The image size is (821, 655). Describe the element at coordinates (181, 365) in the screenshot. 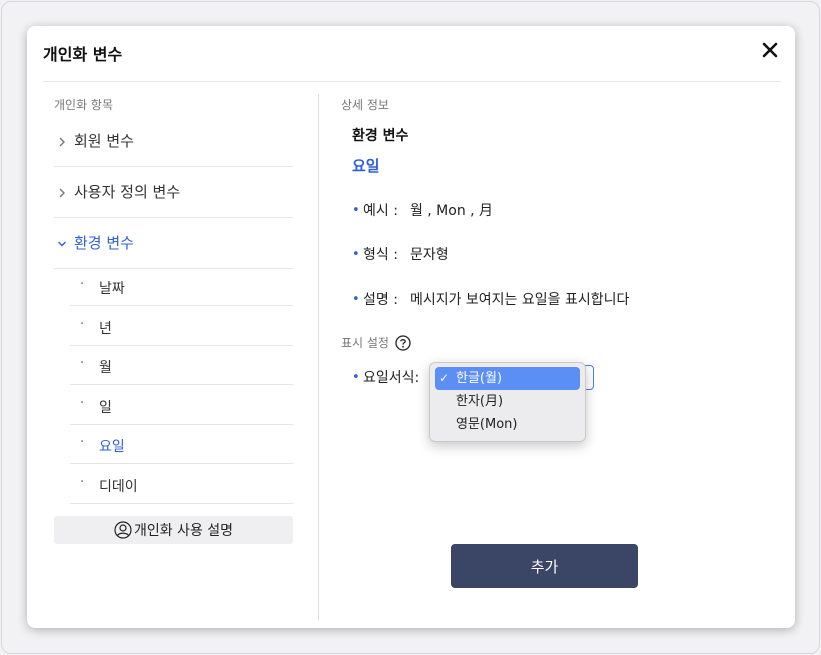

I see `sub-item-month: · 월` at that location.